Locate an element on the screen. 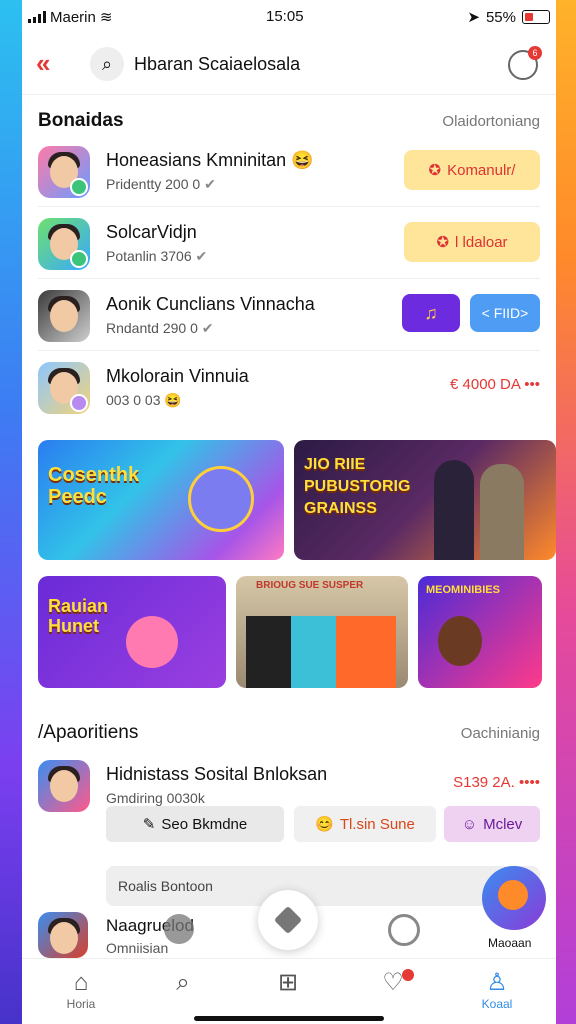 Image resolution: width=576 pixels, height=1024 pixels. robot-character-icon is located at coordinates (221, 499).